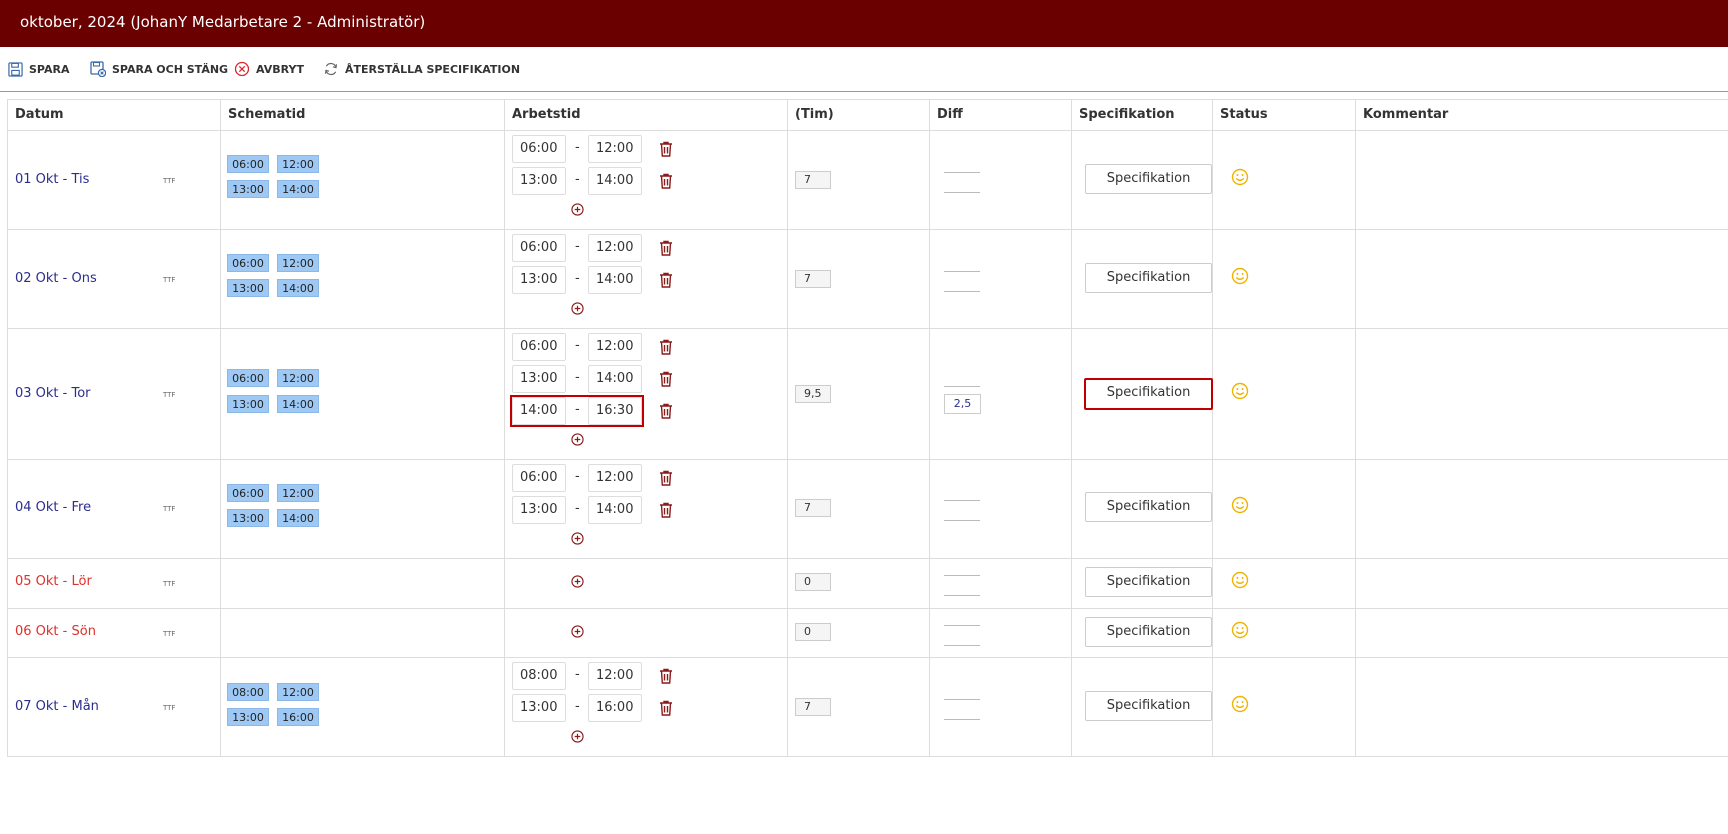 The height and width of the screenshot is (834, 1728). I want to click on save-button: SPARA, so click(38, 69).